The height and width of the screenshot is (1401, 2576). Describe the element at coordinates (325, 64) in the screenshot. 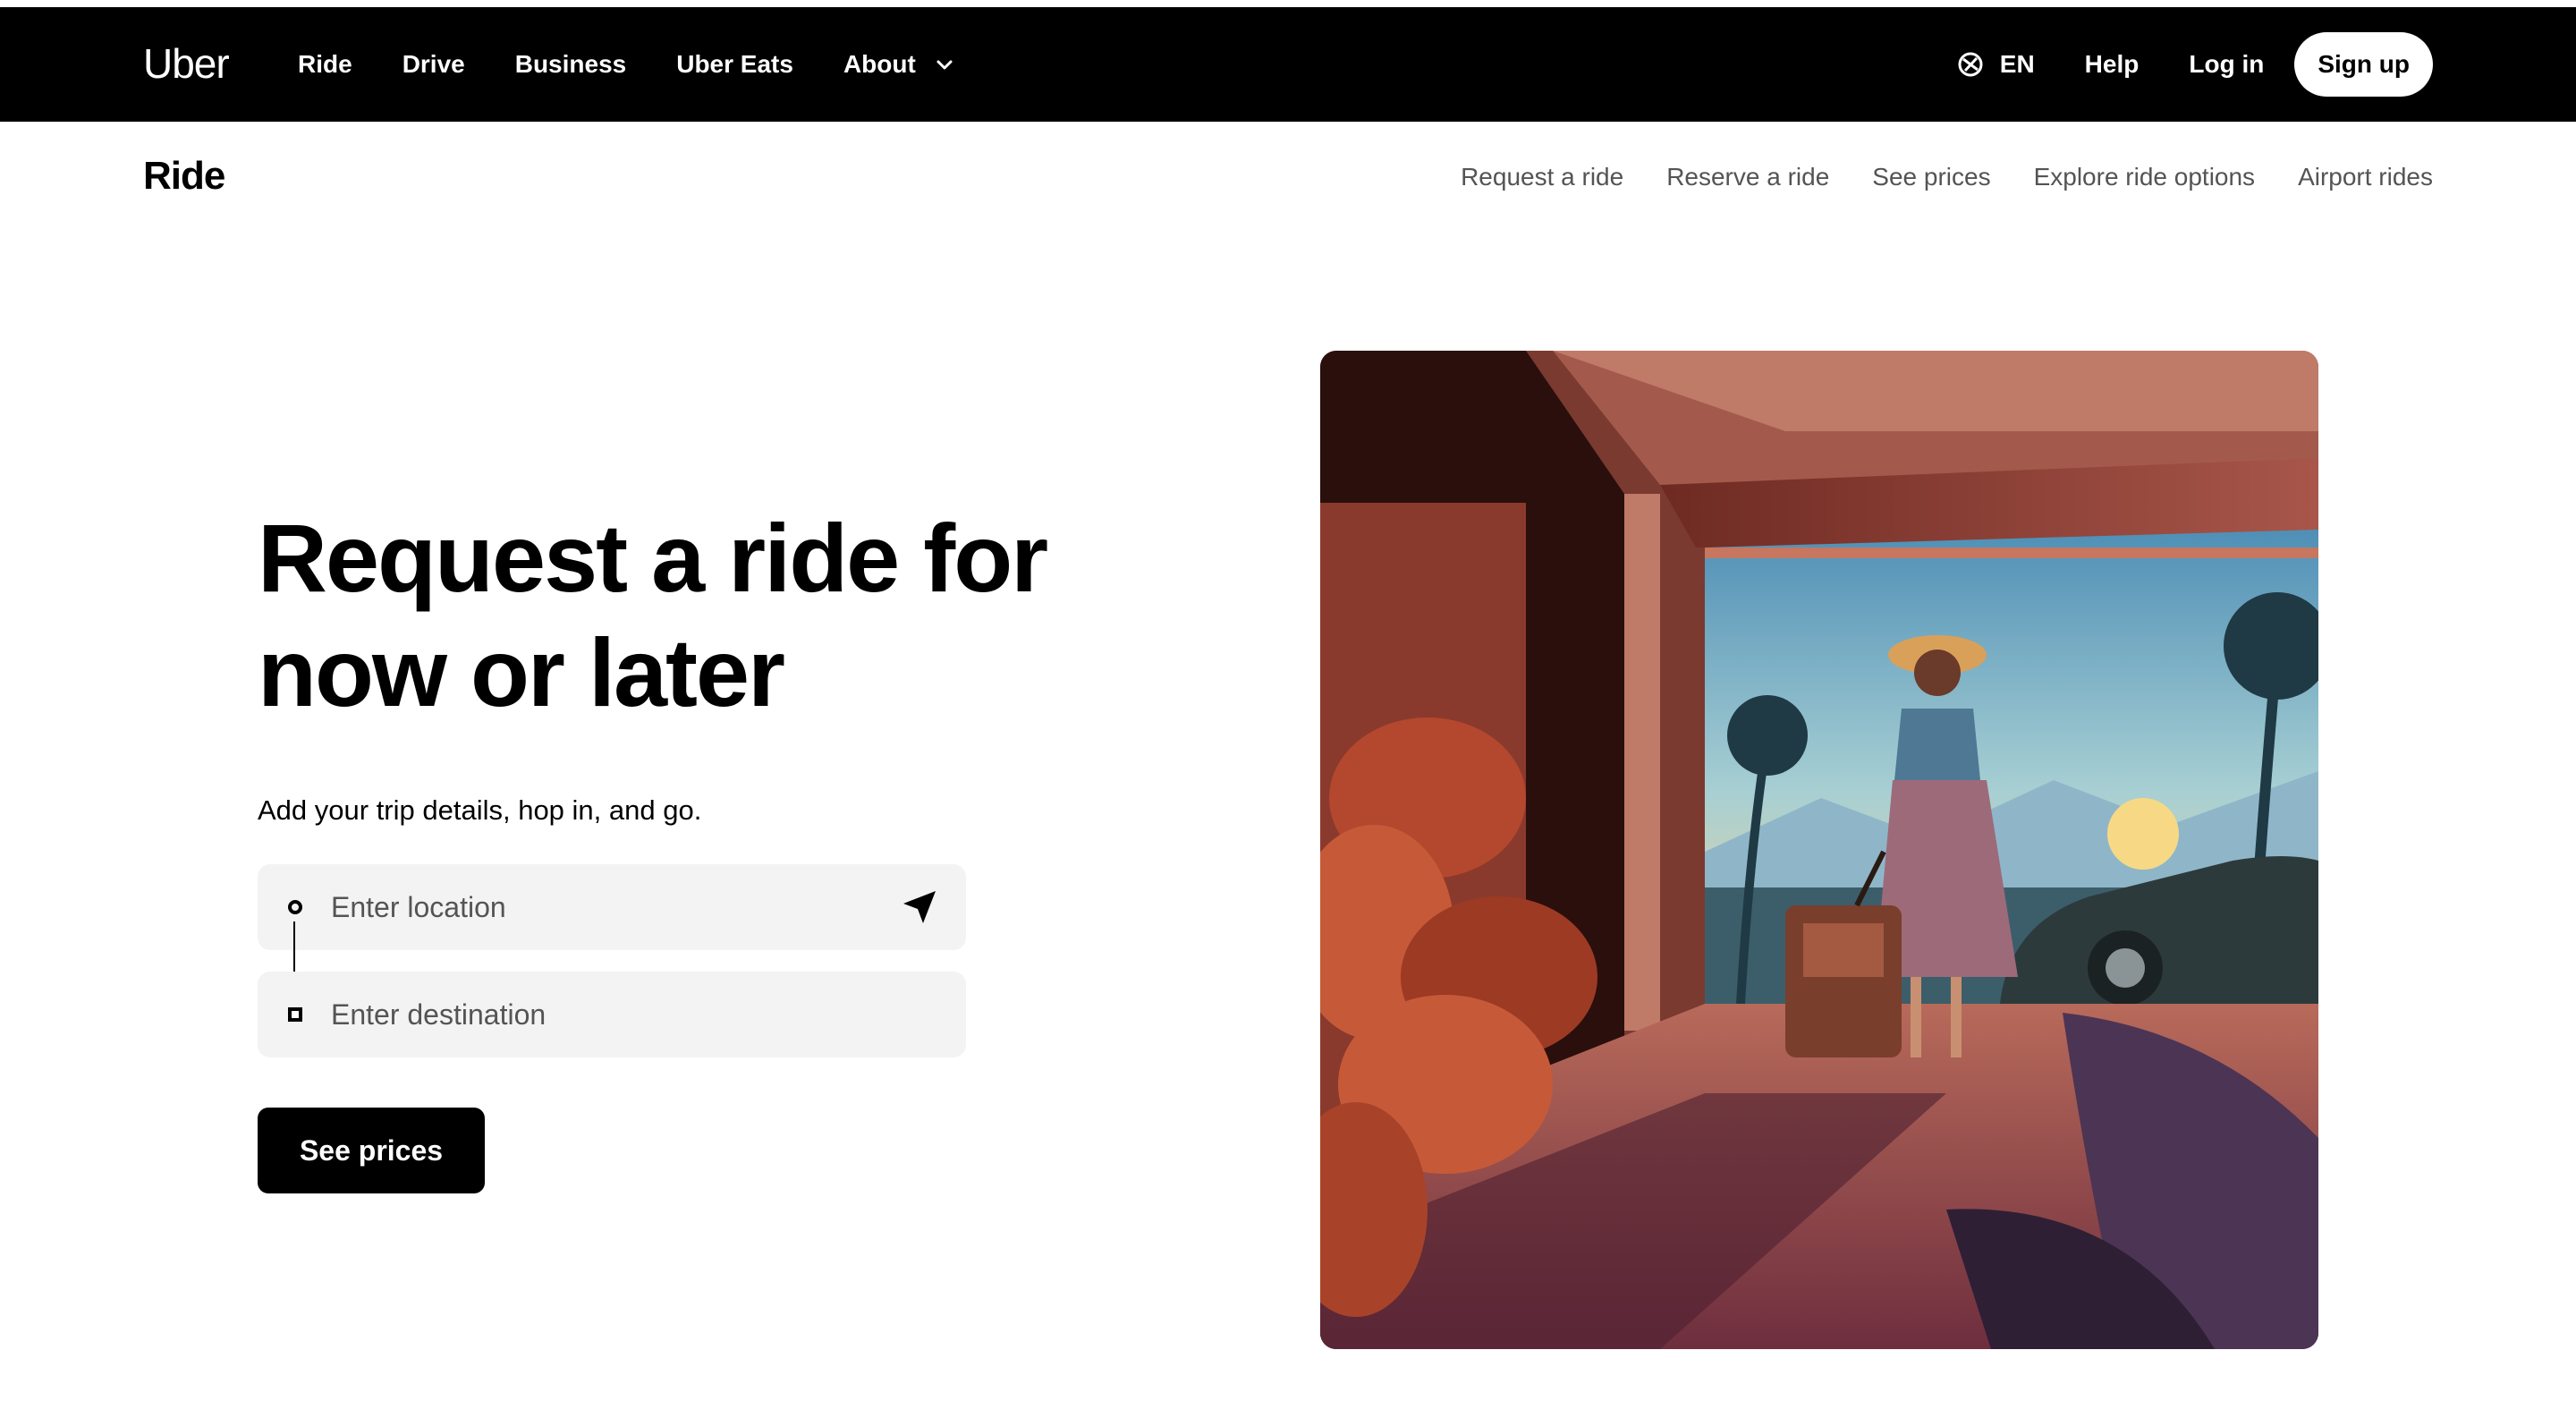

I see `nav-ride: Ride` at that location.